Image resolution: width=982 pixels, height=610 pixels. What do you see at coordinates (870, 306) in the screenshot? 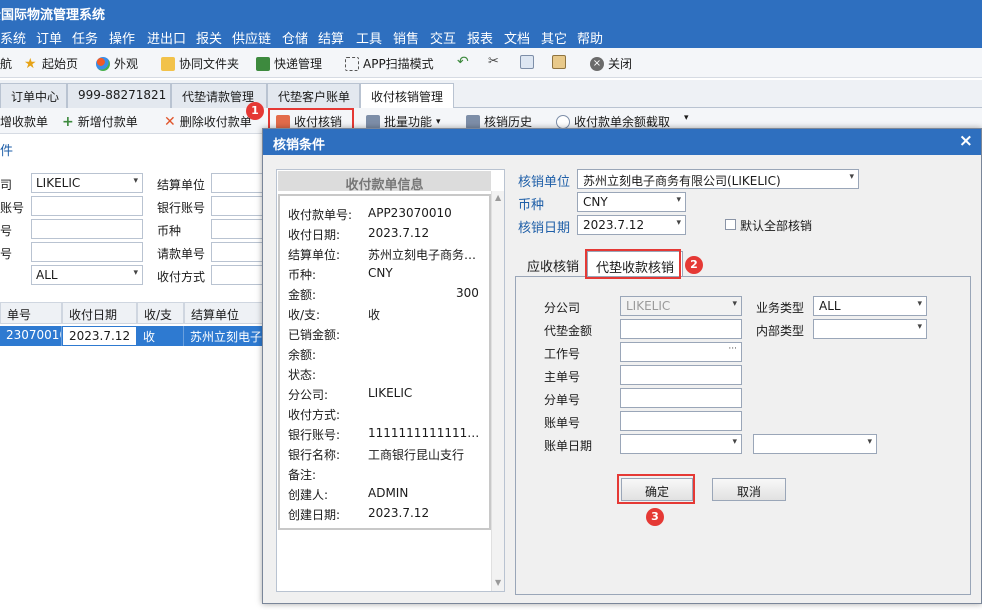
I see `biz-type-select: ALL ▾` at bounding box center [870, 306].